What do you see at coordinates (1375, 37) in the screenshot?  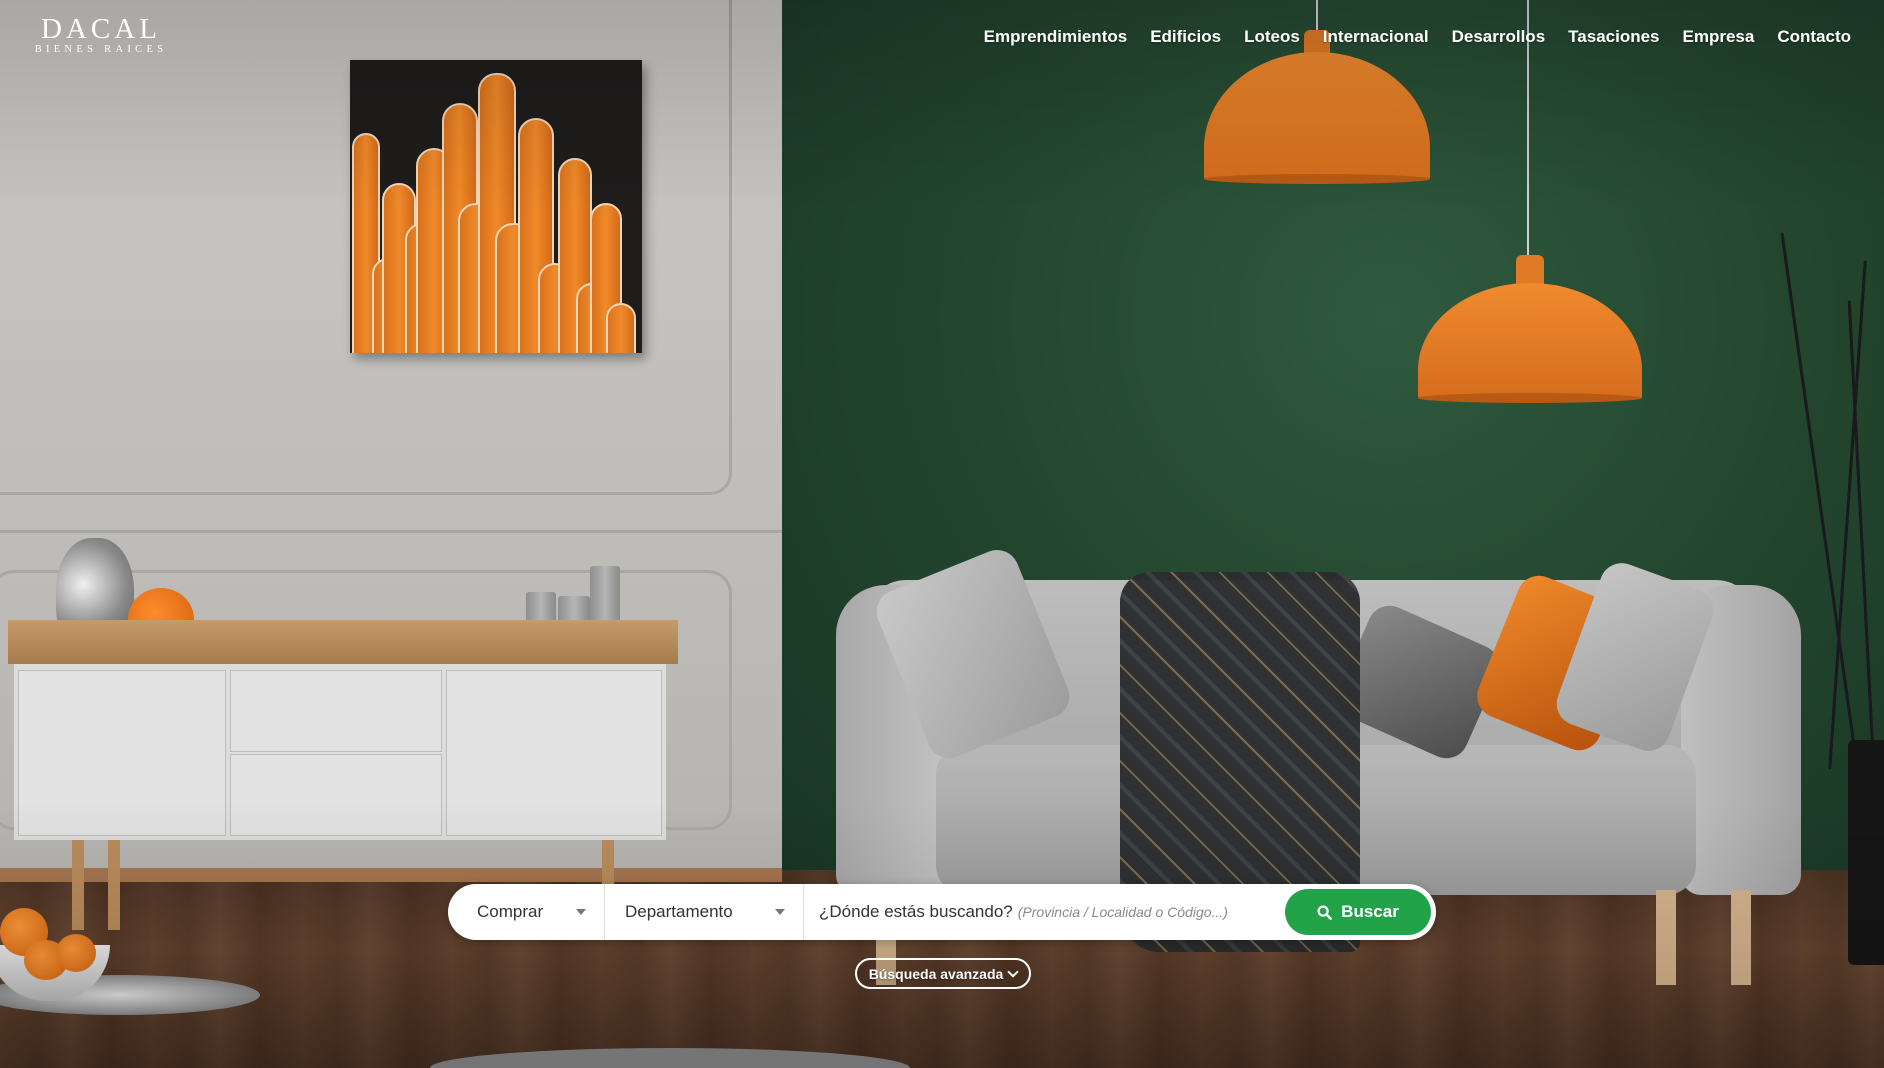 I see `nav-item-internacional: Internacional` at bounding box center [1375, 37].